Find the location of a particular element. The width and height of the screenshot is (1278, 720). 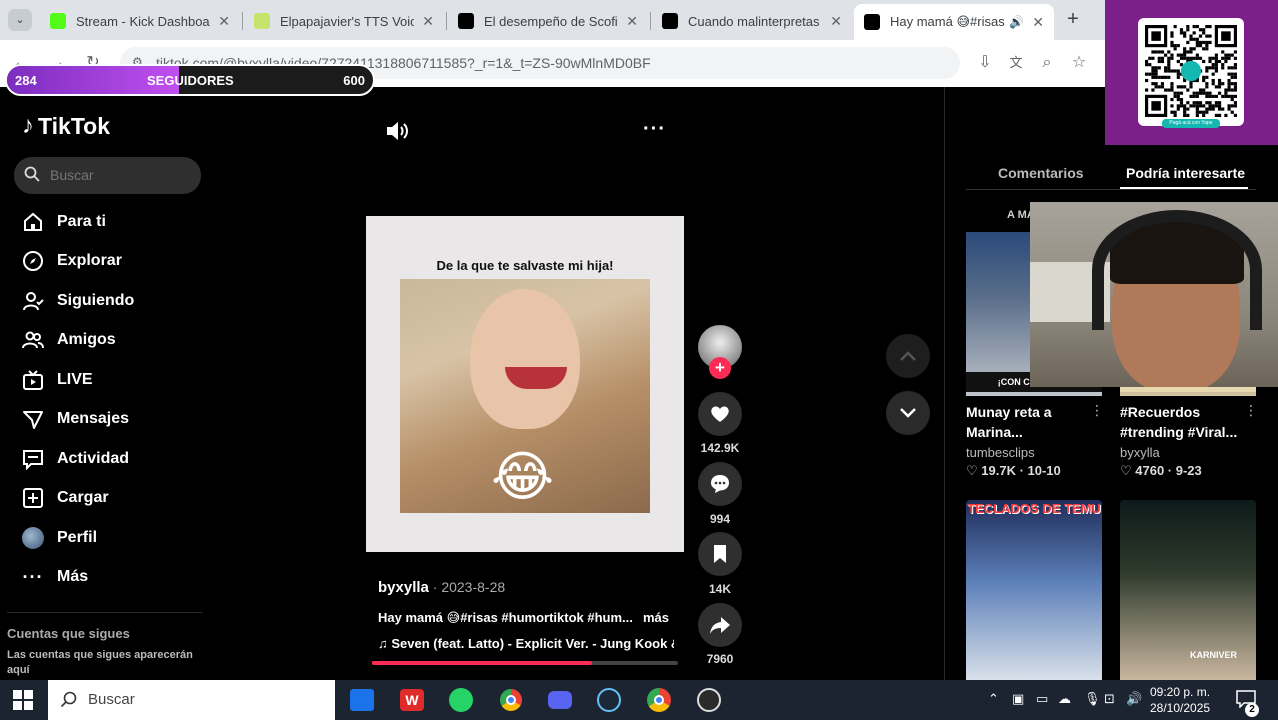

nav-item-cargar: Cargar is located at coordinates (65, 498).